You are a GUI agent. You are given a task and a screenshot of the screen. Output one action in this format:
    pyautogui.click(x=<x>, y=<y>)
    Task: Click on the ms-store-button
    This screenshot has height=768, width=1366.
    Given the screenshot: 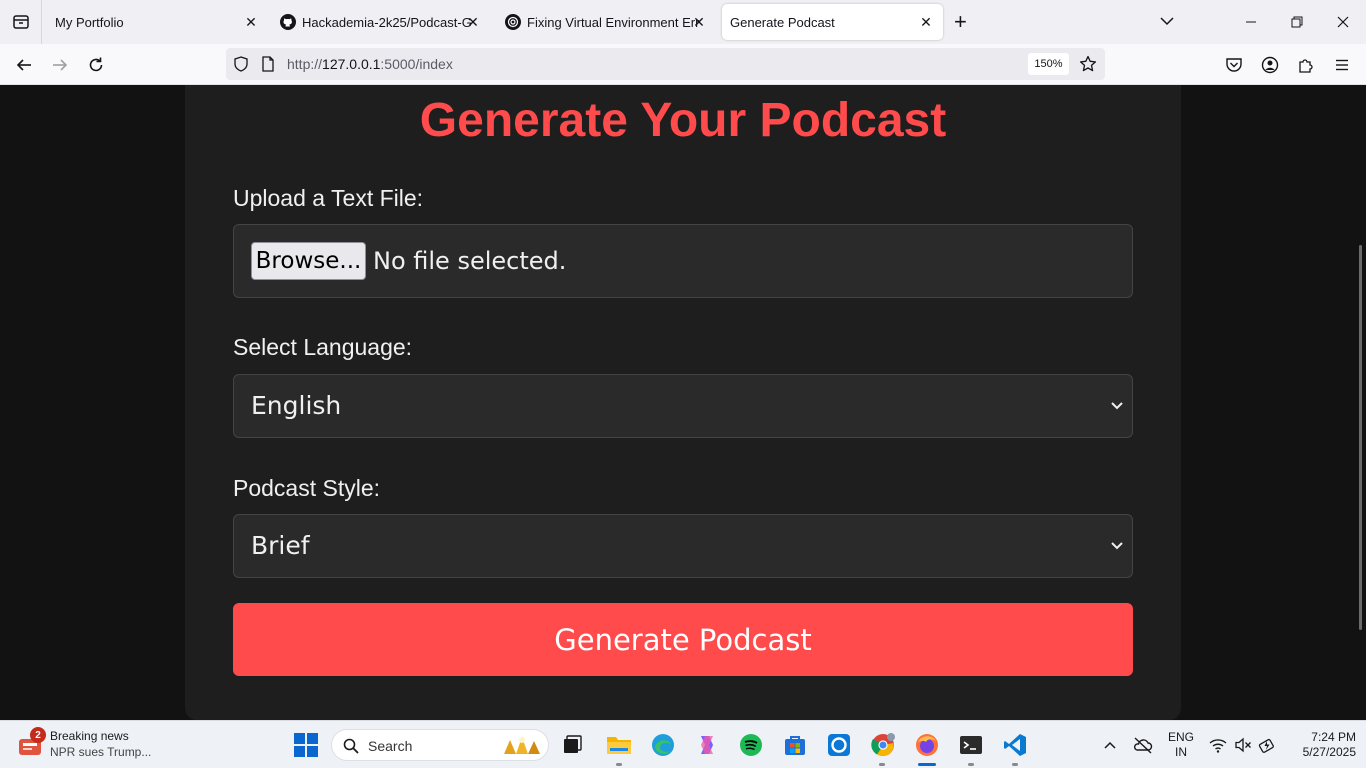 What is the action you would take?
    pyautogui.click(x=795, y=745)
    